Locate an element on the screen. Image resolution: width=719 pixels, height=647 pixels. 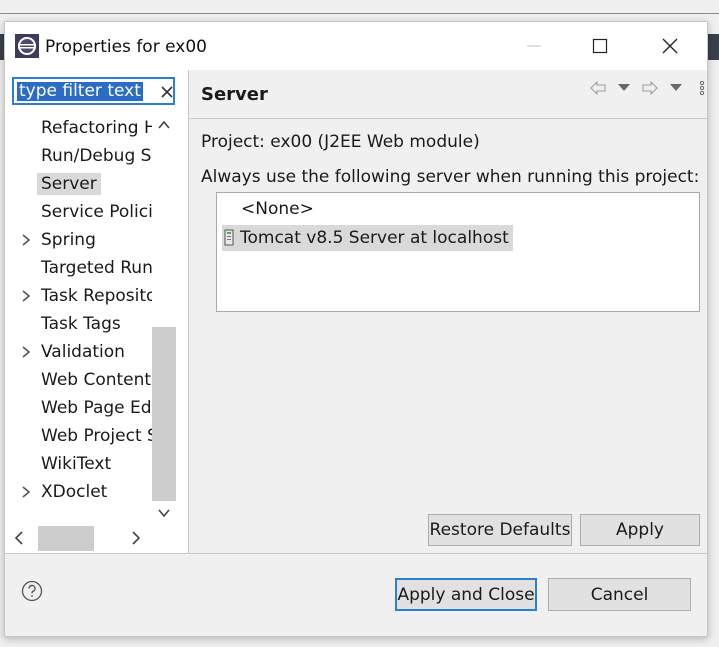
tree-item-label: Targeted Run is located at coordinates (96, 268).